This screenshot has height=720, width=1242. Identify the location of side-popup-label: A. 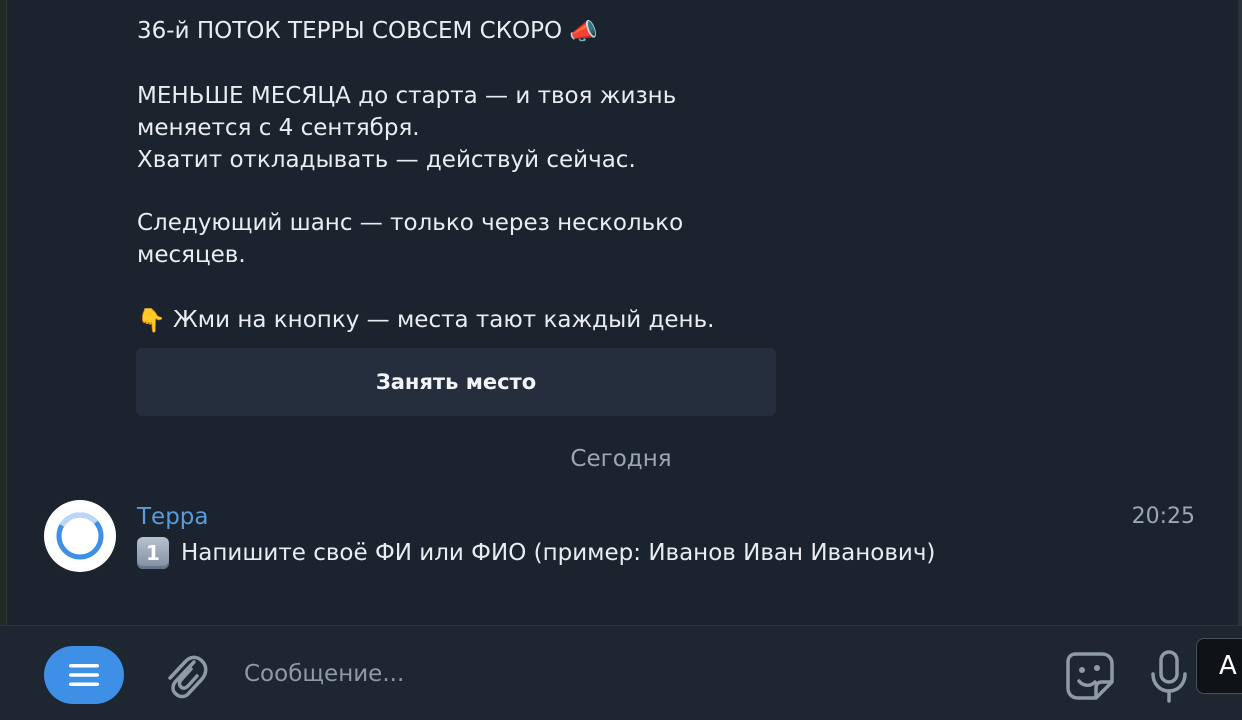
(1228, 666).